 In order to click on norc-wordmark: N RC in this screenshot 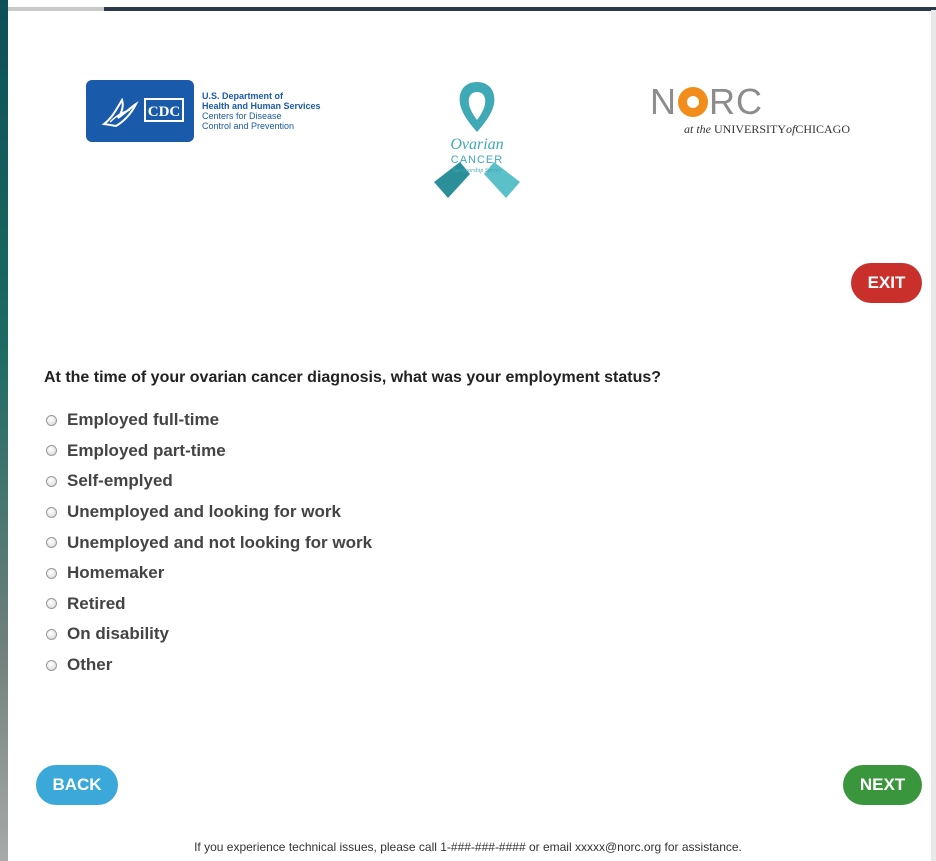, I will do `click(750, 102)`.